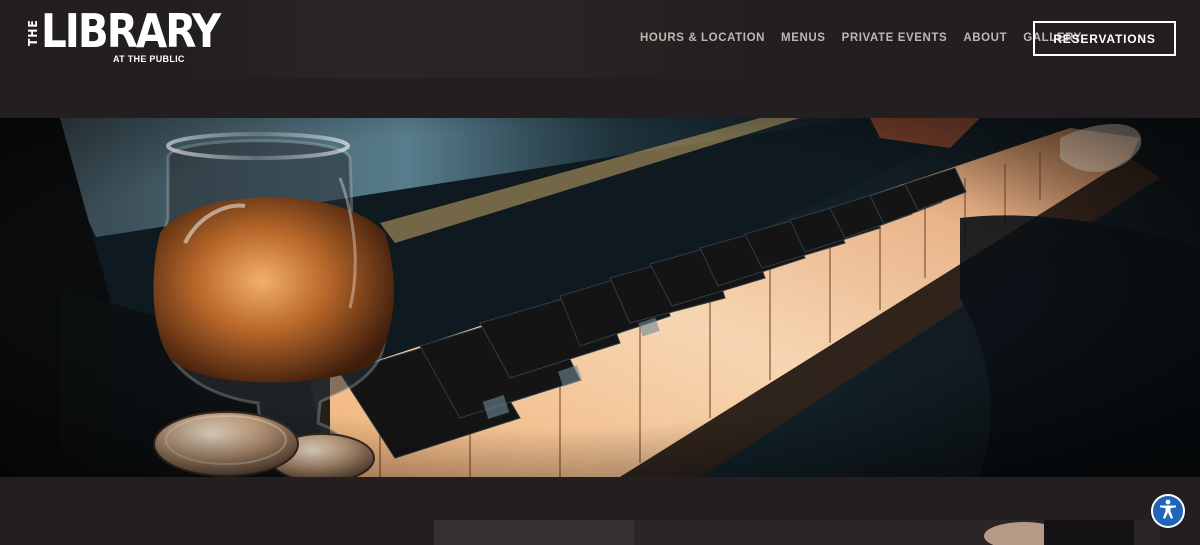 The image size is (1200, 545). What do you see at coordinates (131, 31) in the screenshot?
I see `logo-library: LIBRARY` at bounding box center [131, 31].